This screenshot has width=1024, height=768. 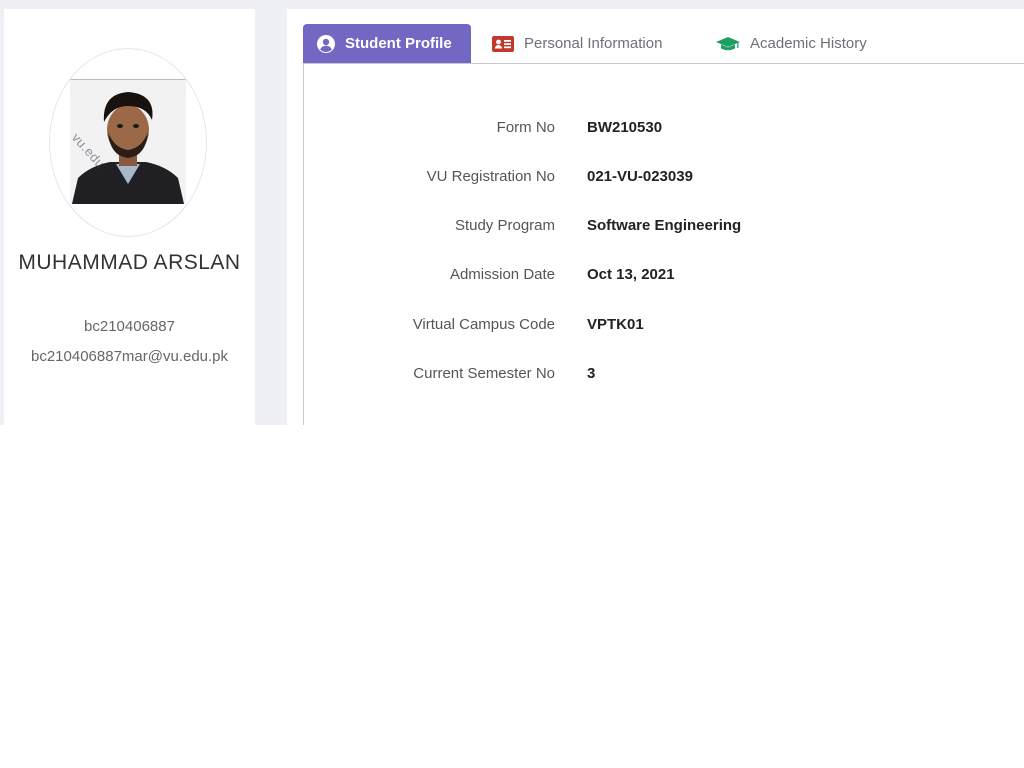 I want to click on detail-label: Form No, so click(x=525, y=127).